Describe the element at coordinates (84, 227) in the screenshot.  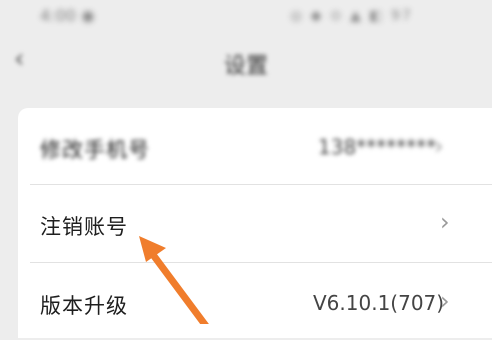
I see `cancel-account-label: 注销账号` at that location.